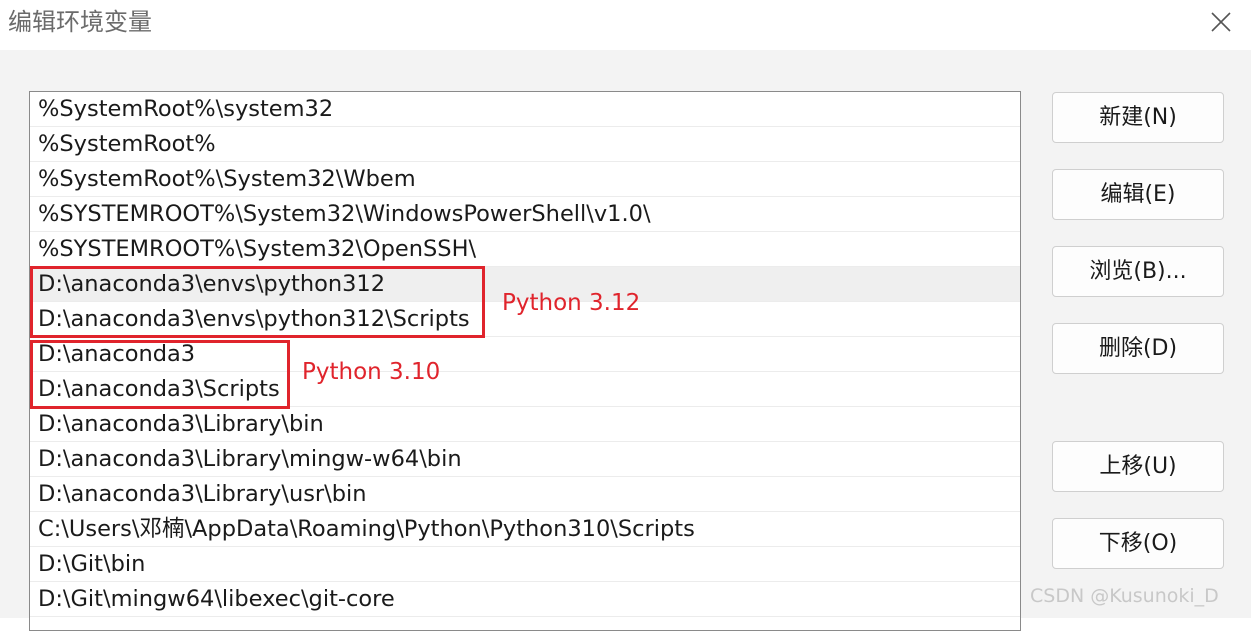  Describe the element at coordinates (525, 564) in the screenshot. I see `path-row: D:\Git\bin` at that location.